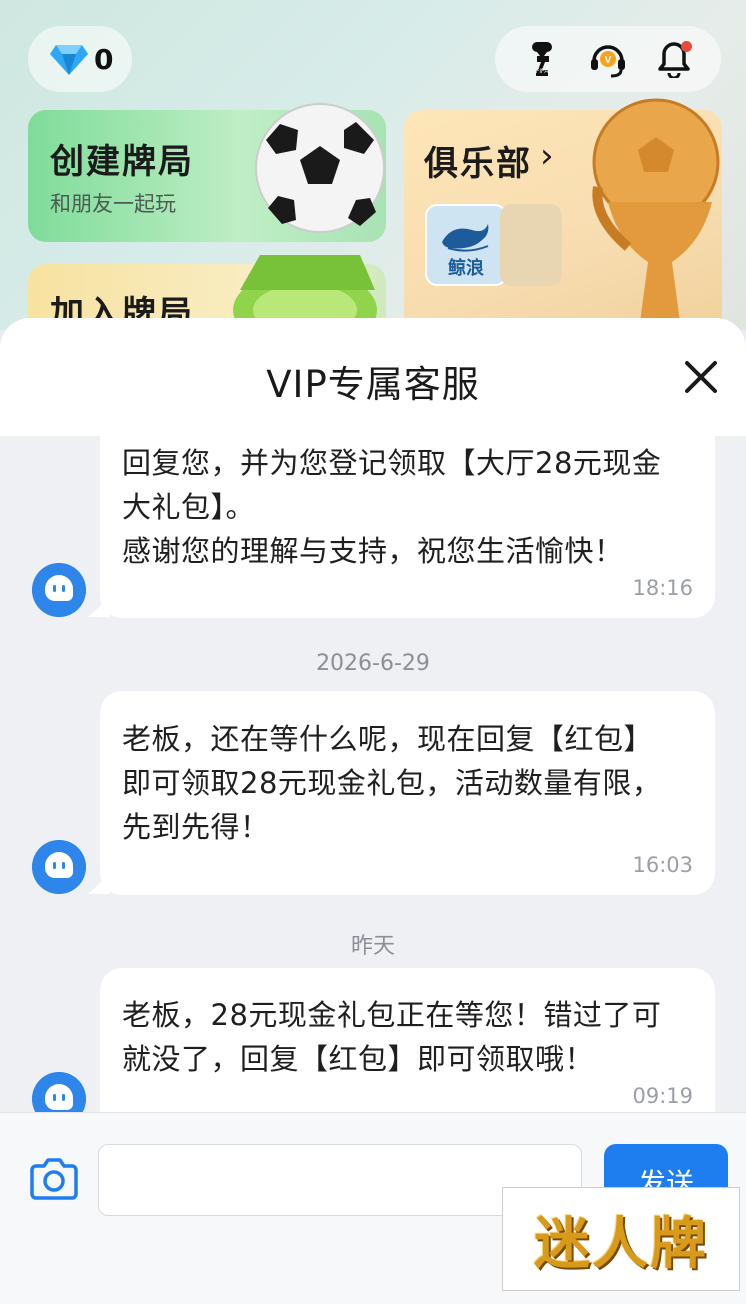 Image resolution: width=746 pixels, height=1304 pixels. Describe the element at coordinates (358, 1059) in the screenshot. I see `message-line: 就没了，回复【红包】即可领取哦！` at that location.